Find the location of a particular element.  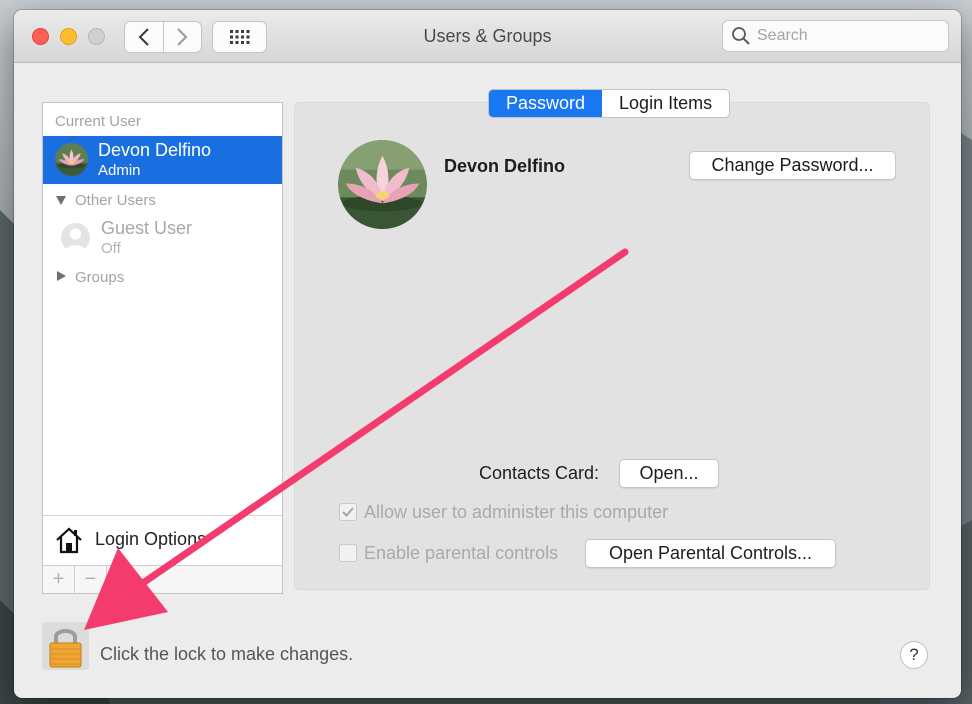

lock-status-text: Click the lock to make changes. is located at coordinates (227, 654).